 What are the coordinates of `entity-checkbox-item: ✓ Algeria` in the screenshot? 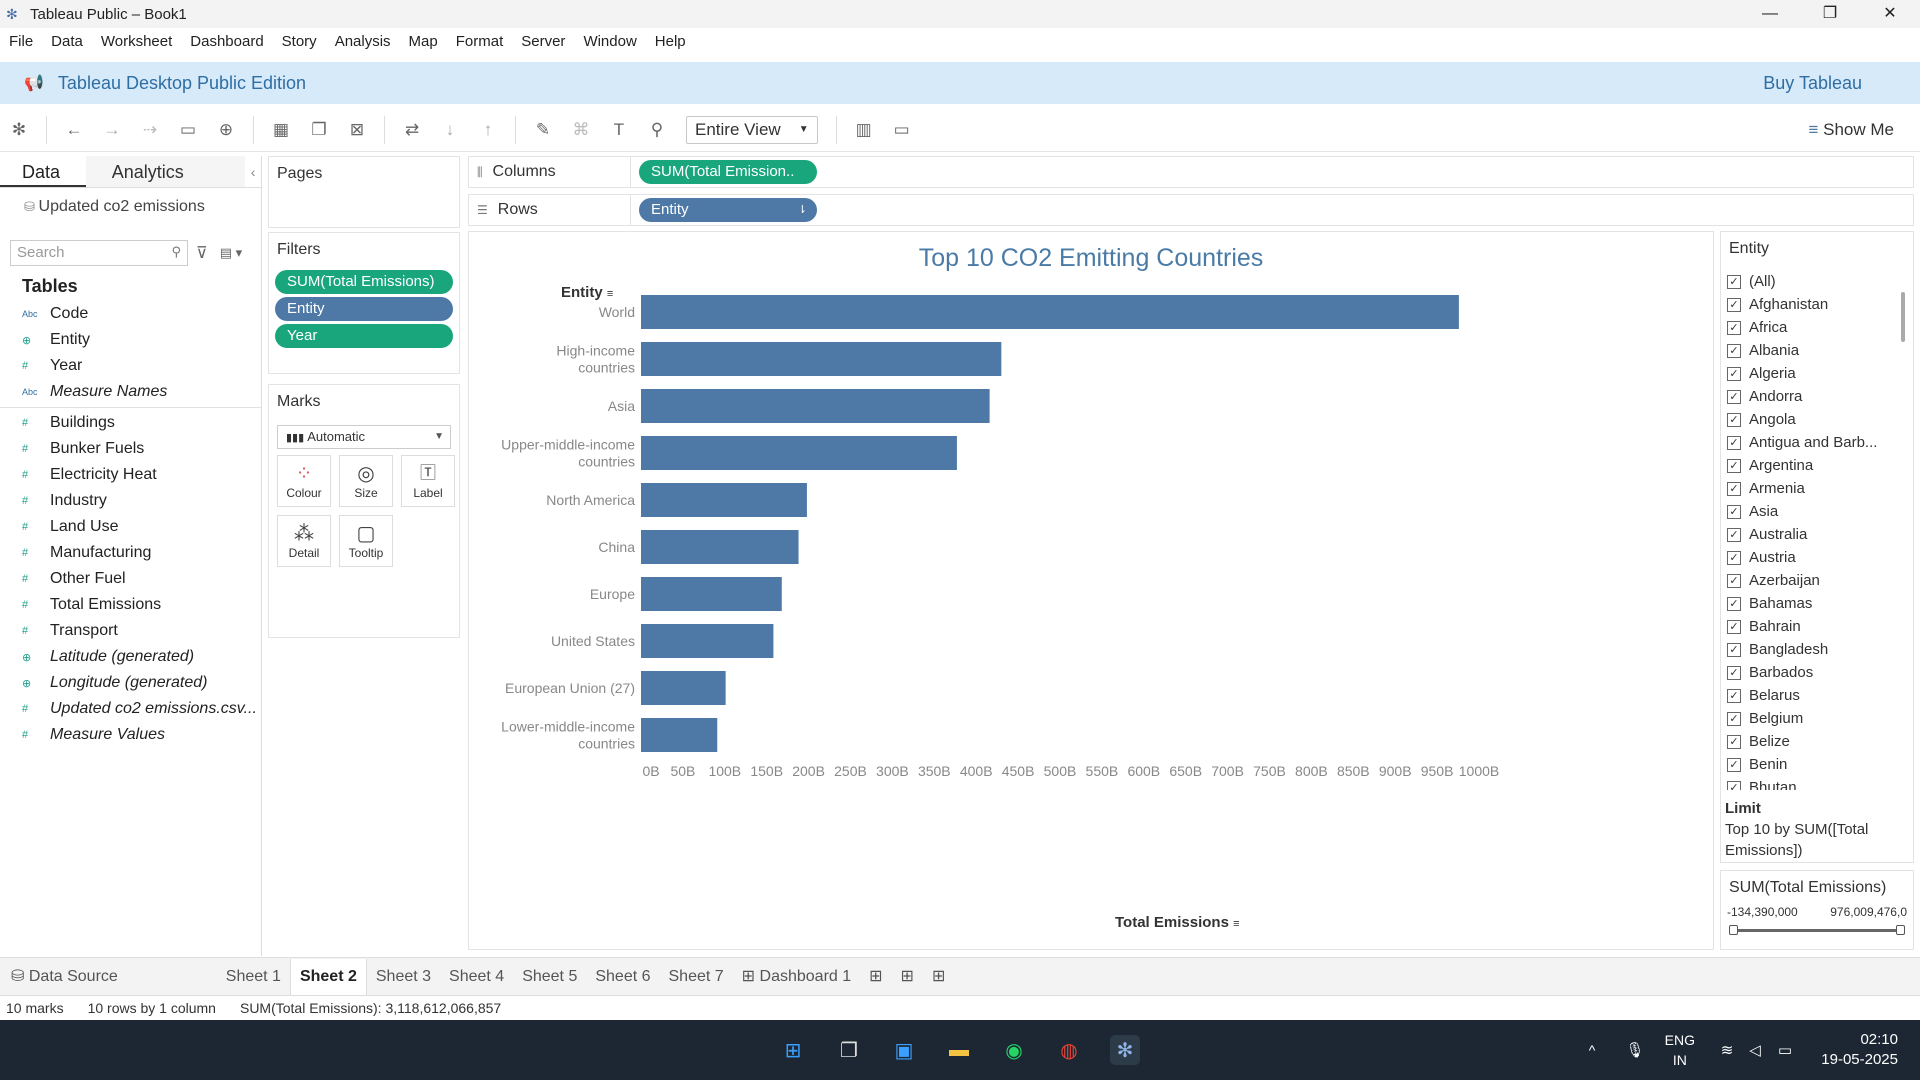 It's located at (1815, 373).